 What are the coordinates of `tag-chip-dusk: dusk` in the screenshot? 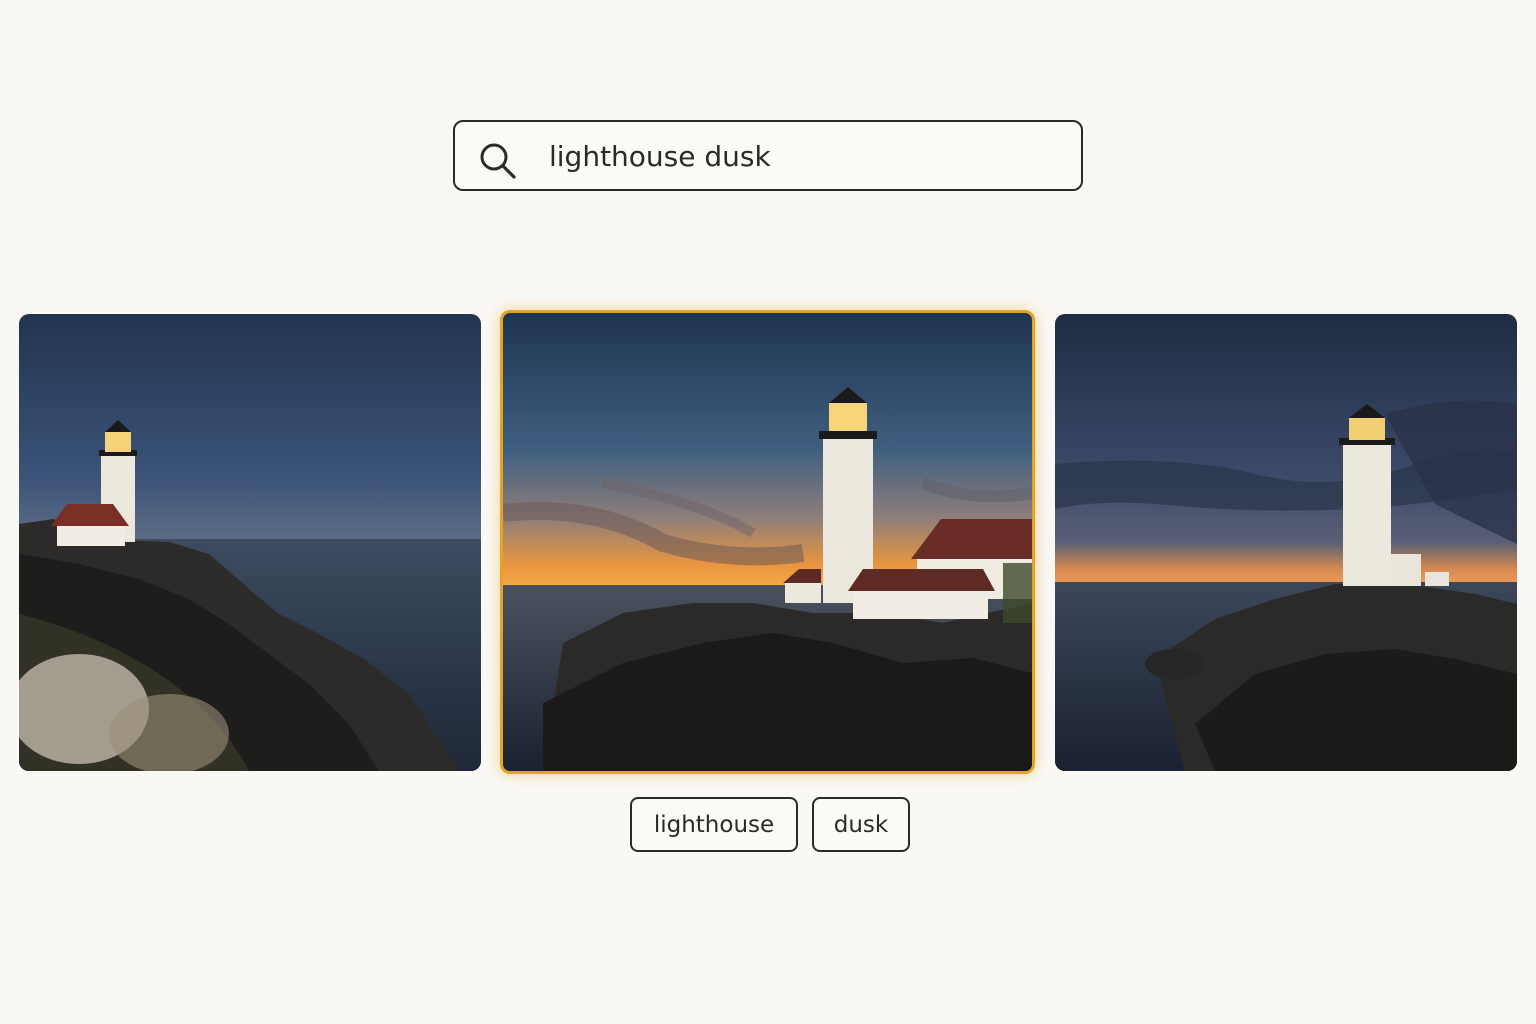 It's located at (861, 824).